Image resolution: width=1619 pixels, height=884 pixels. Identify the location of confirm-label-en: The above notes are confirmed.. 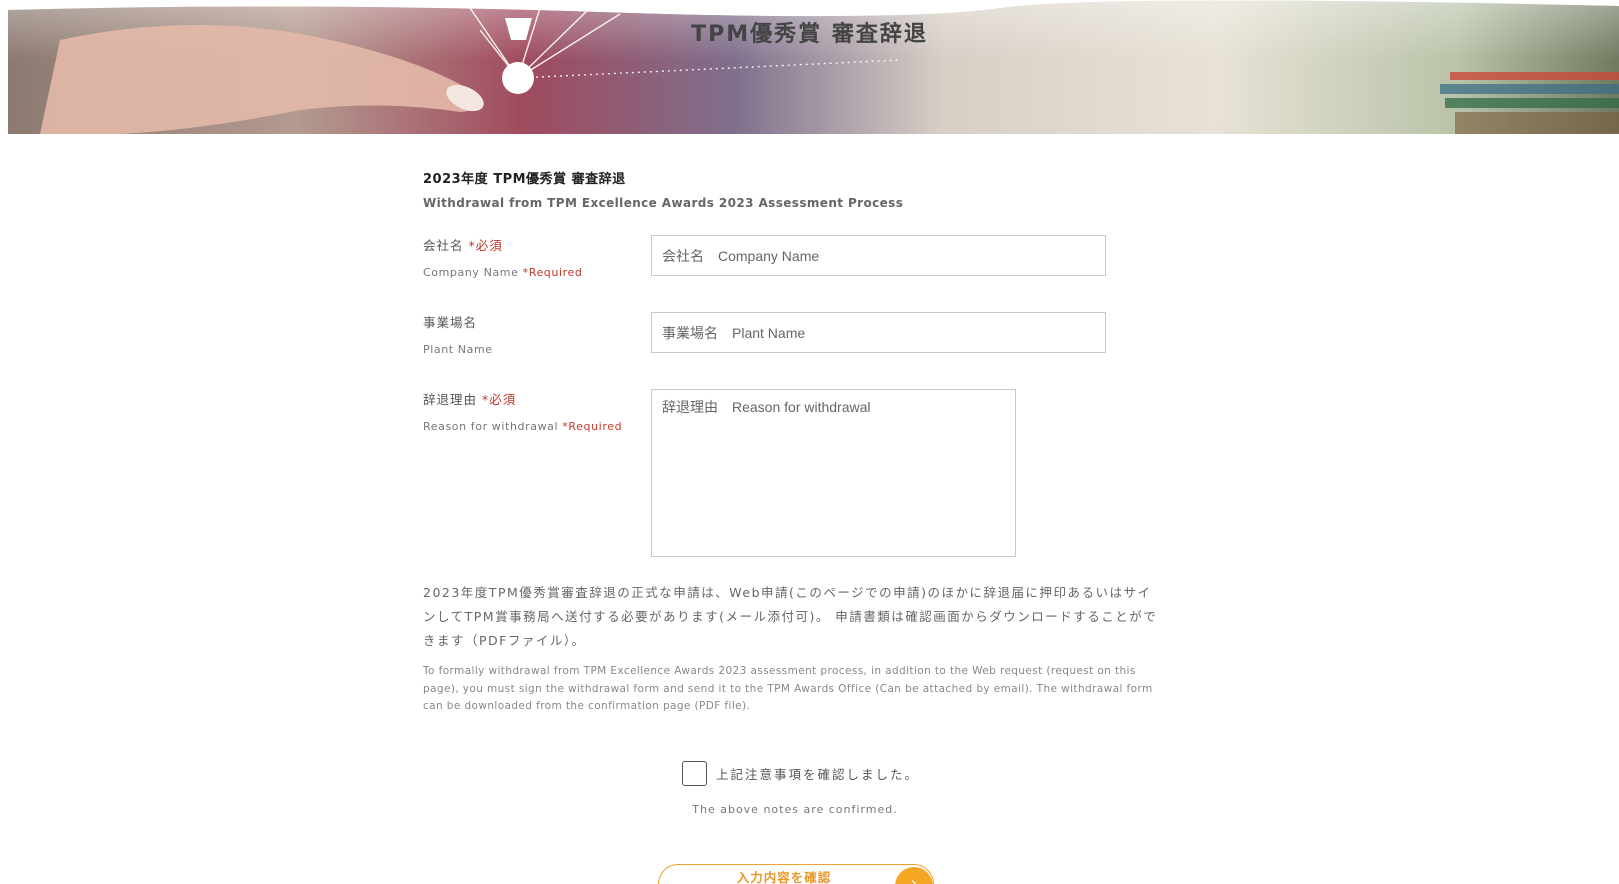
(795, 809).